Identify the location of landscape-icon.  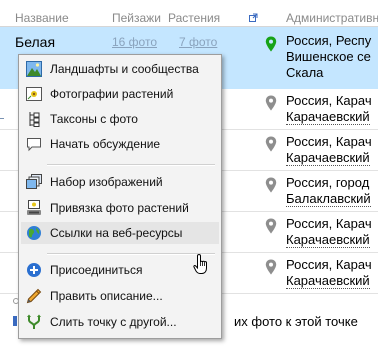
(34, 69).